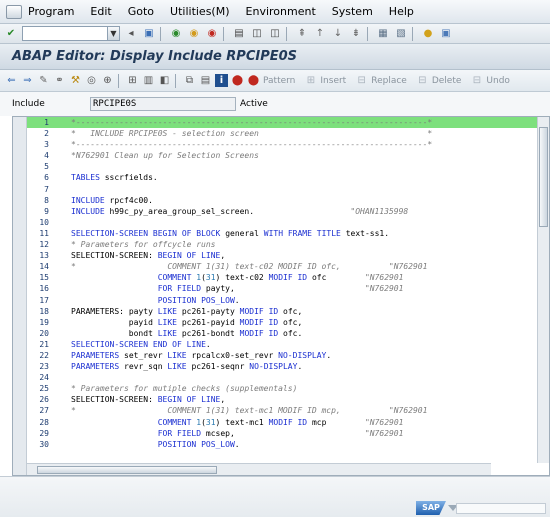 This screenshot has height=517, width=550. Describe the element at coordinates (176, 34) in the screenshot. I see `back-icon: ◉` at that location.